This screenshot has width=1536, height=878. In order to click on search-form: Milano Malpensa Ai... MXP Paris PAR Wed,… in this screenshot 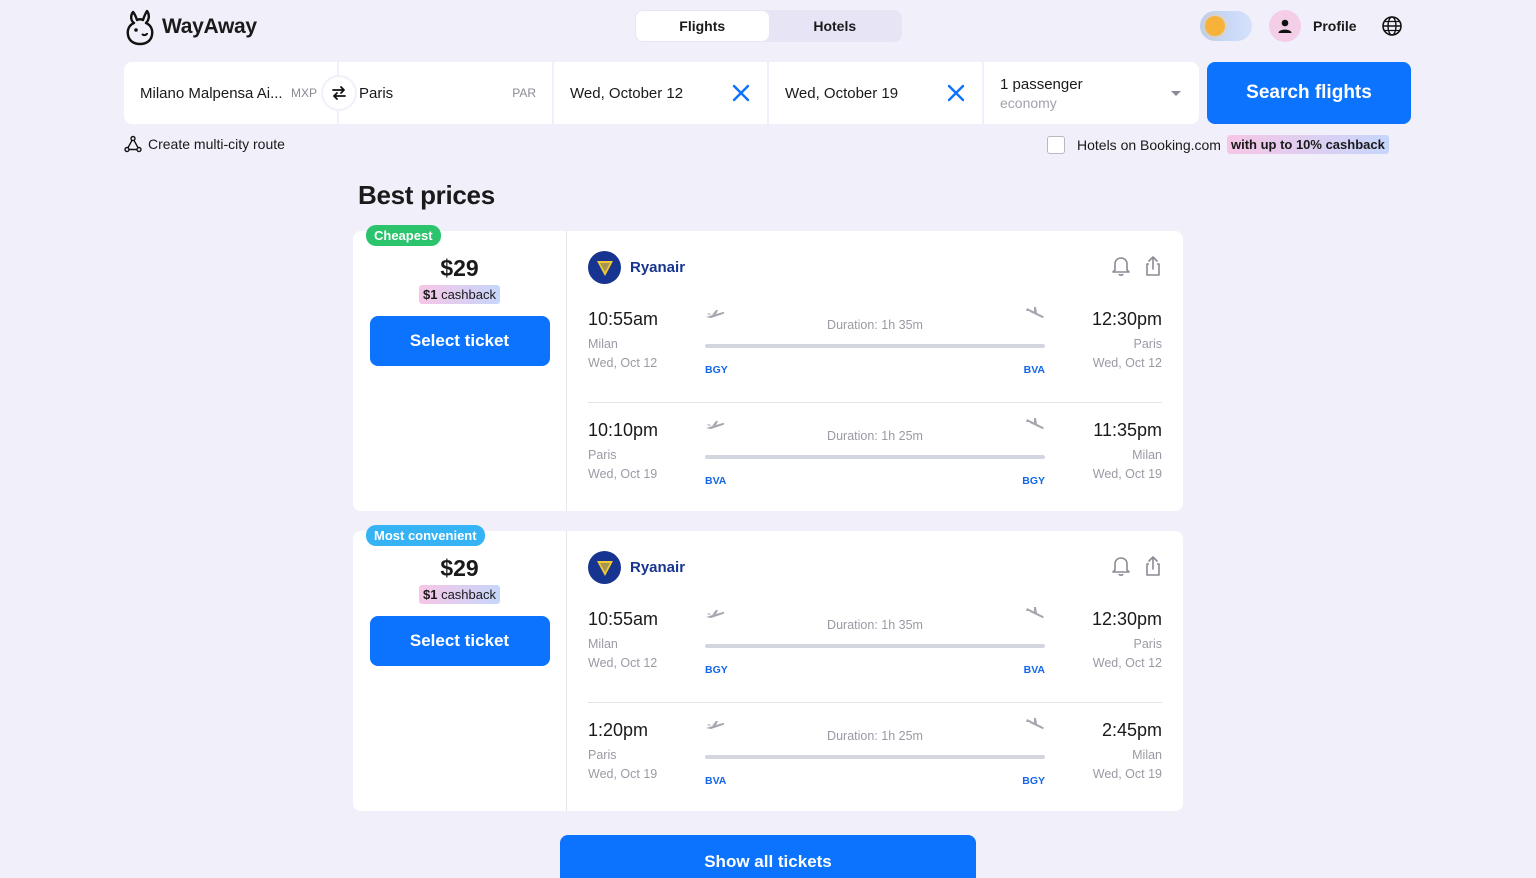, I will do `click(662, 93)`.